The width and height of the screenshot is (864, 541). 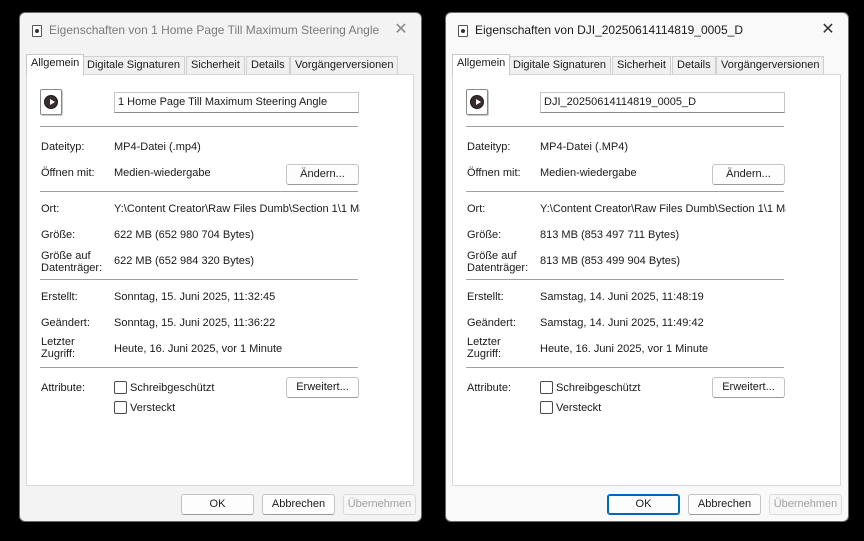 I want to click on modified-value: Sonntag, 15. Juni 2025, 11:36:22, so click(x=195, y=323).